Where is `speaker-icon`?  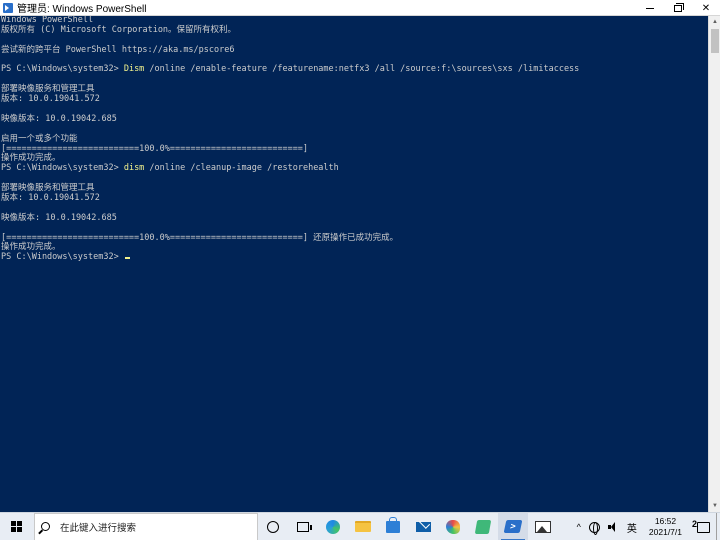
speaker-icon is located at coordinates (613, 527).